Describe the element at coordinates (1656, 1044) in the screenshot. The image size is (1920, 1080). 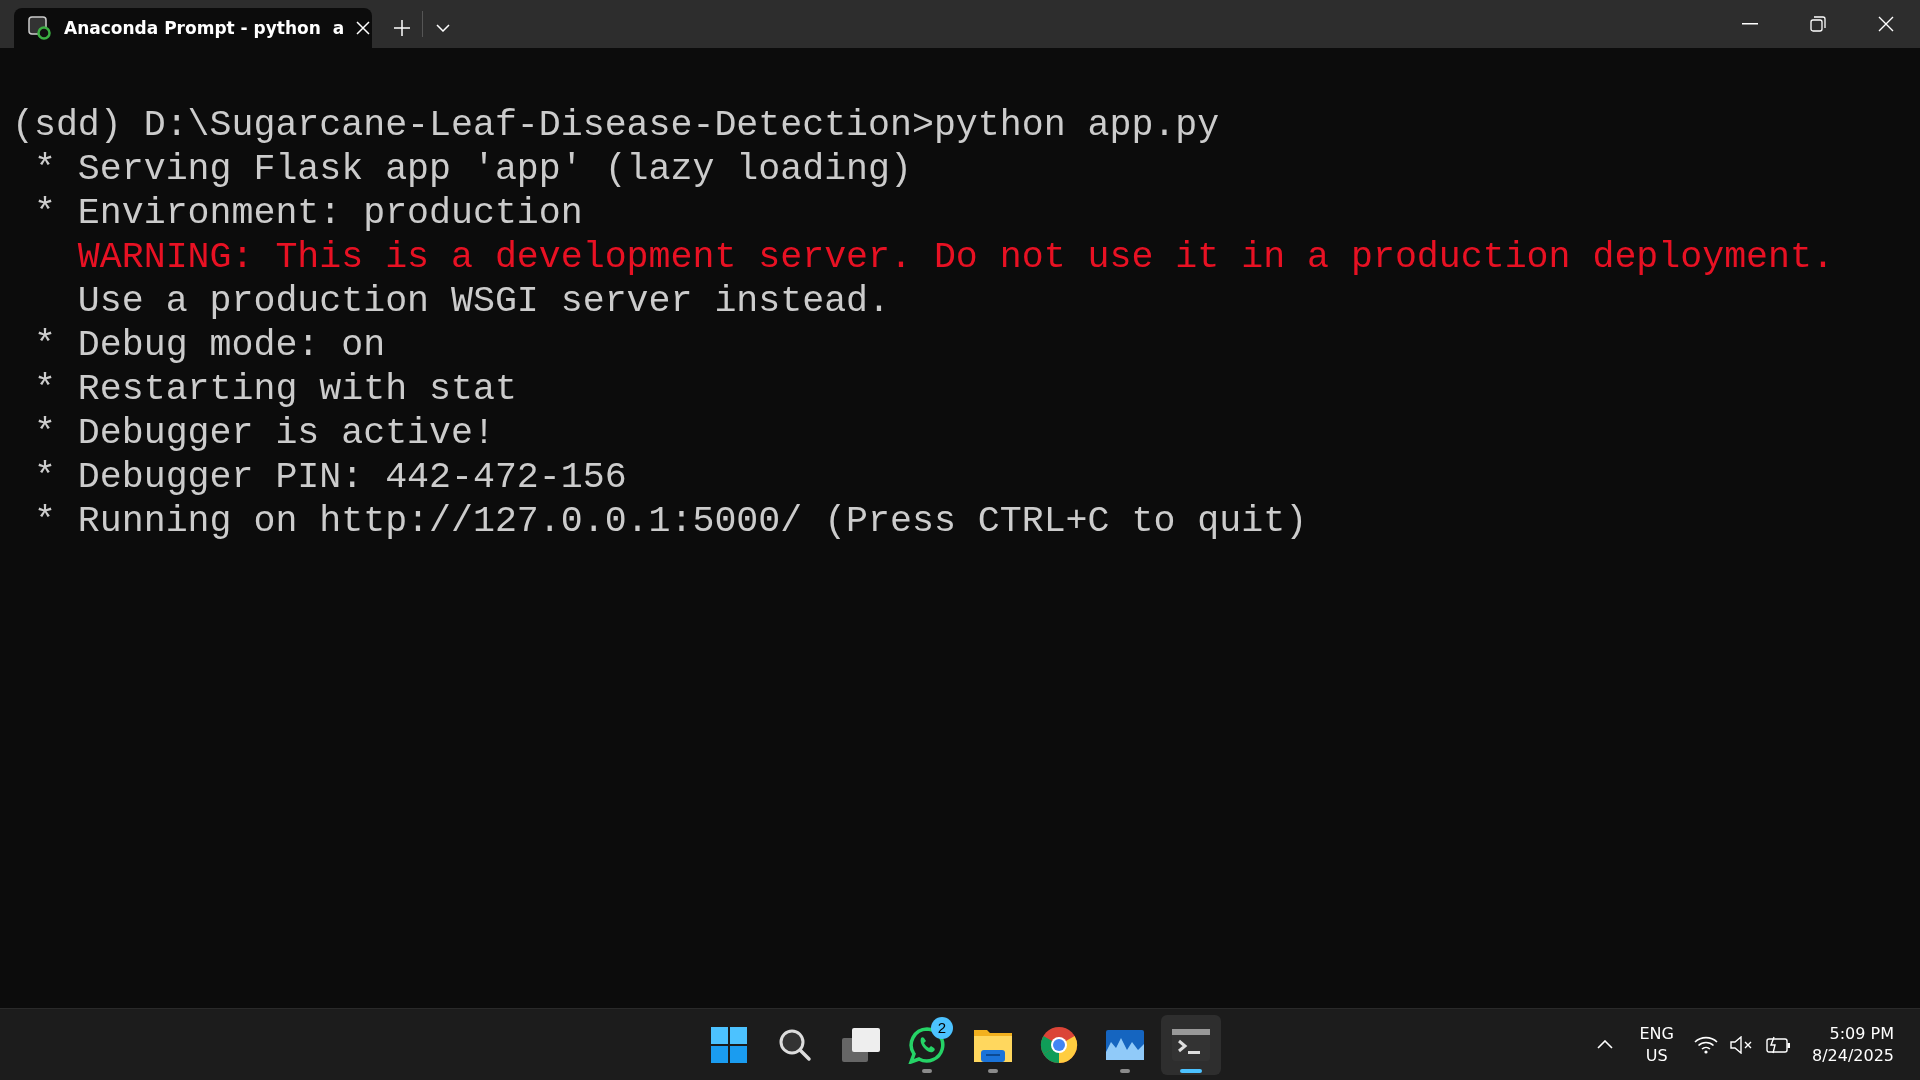
I see `language-button: ENG US` at that location.